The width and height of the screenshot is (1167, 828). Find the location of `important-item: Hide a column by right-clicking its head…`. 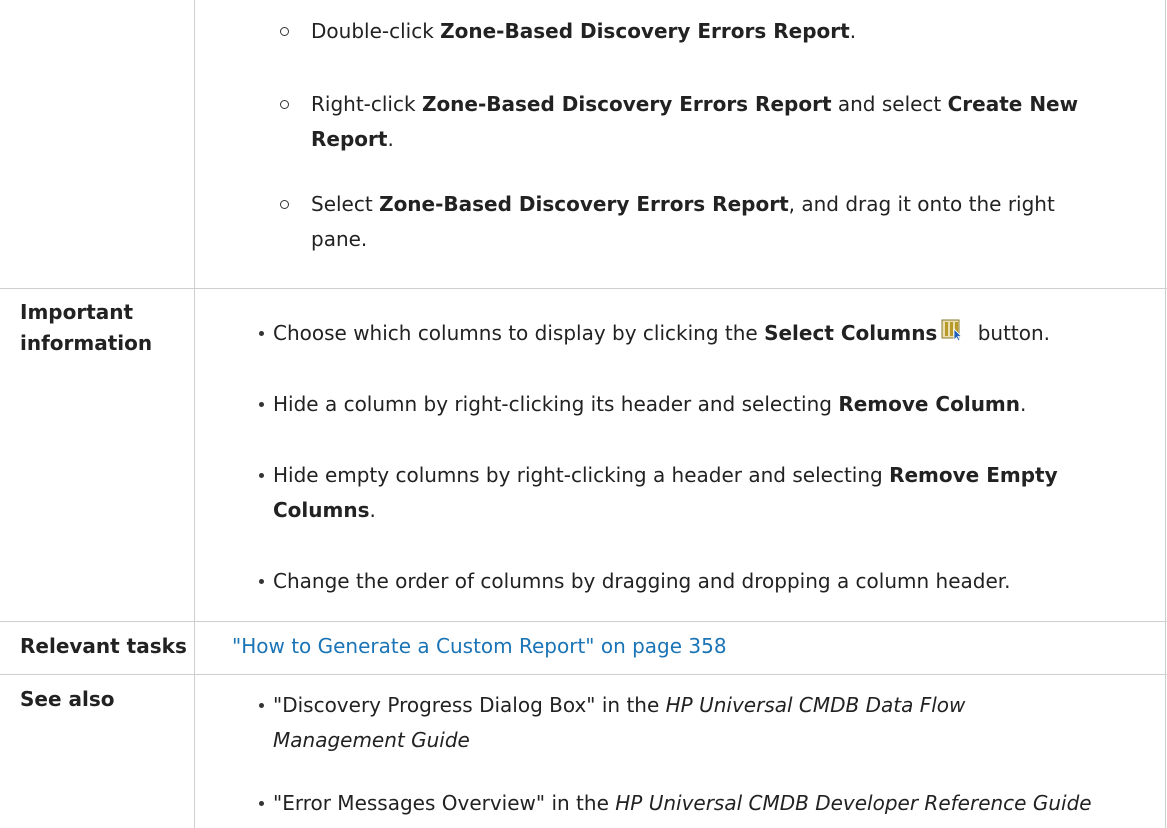

important-item: Hide a column by right-clicking its head… is located at coordinates (650, 404).